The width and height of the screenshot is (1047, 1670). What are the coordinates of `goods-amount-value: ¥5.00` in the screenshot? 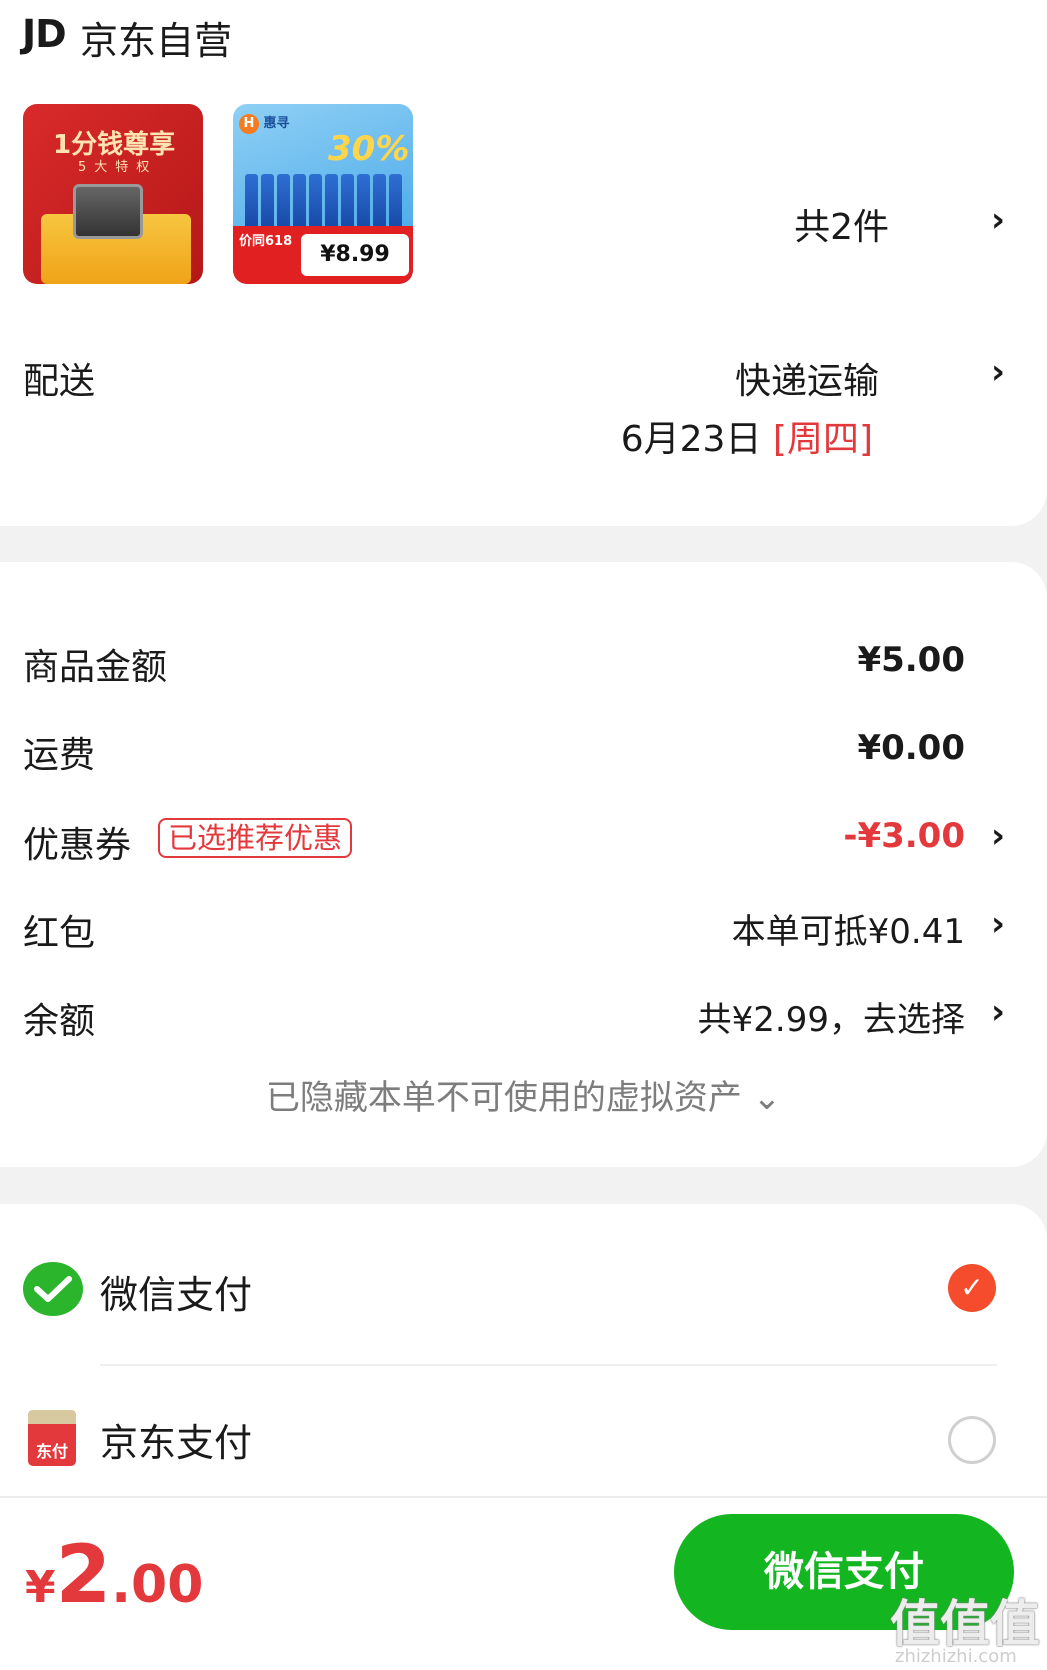 It's located at (911, 660).